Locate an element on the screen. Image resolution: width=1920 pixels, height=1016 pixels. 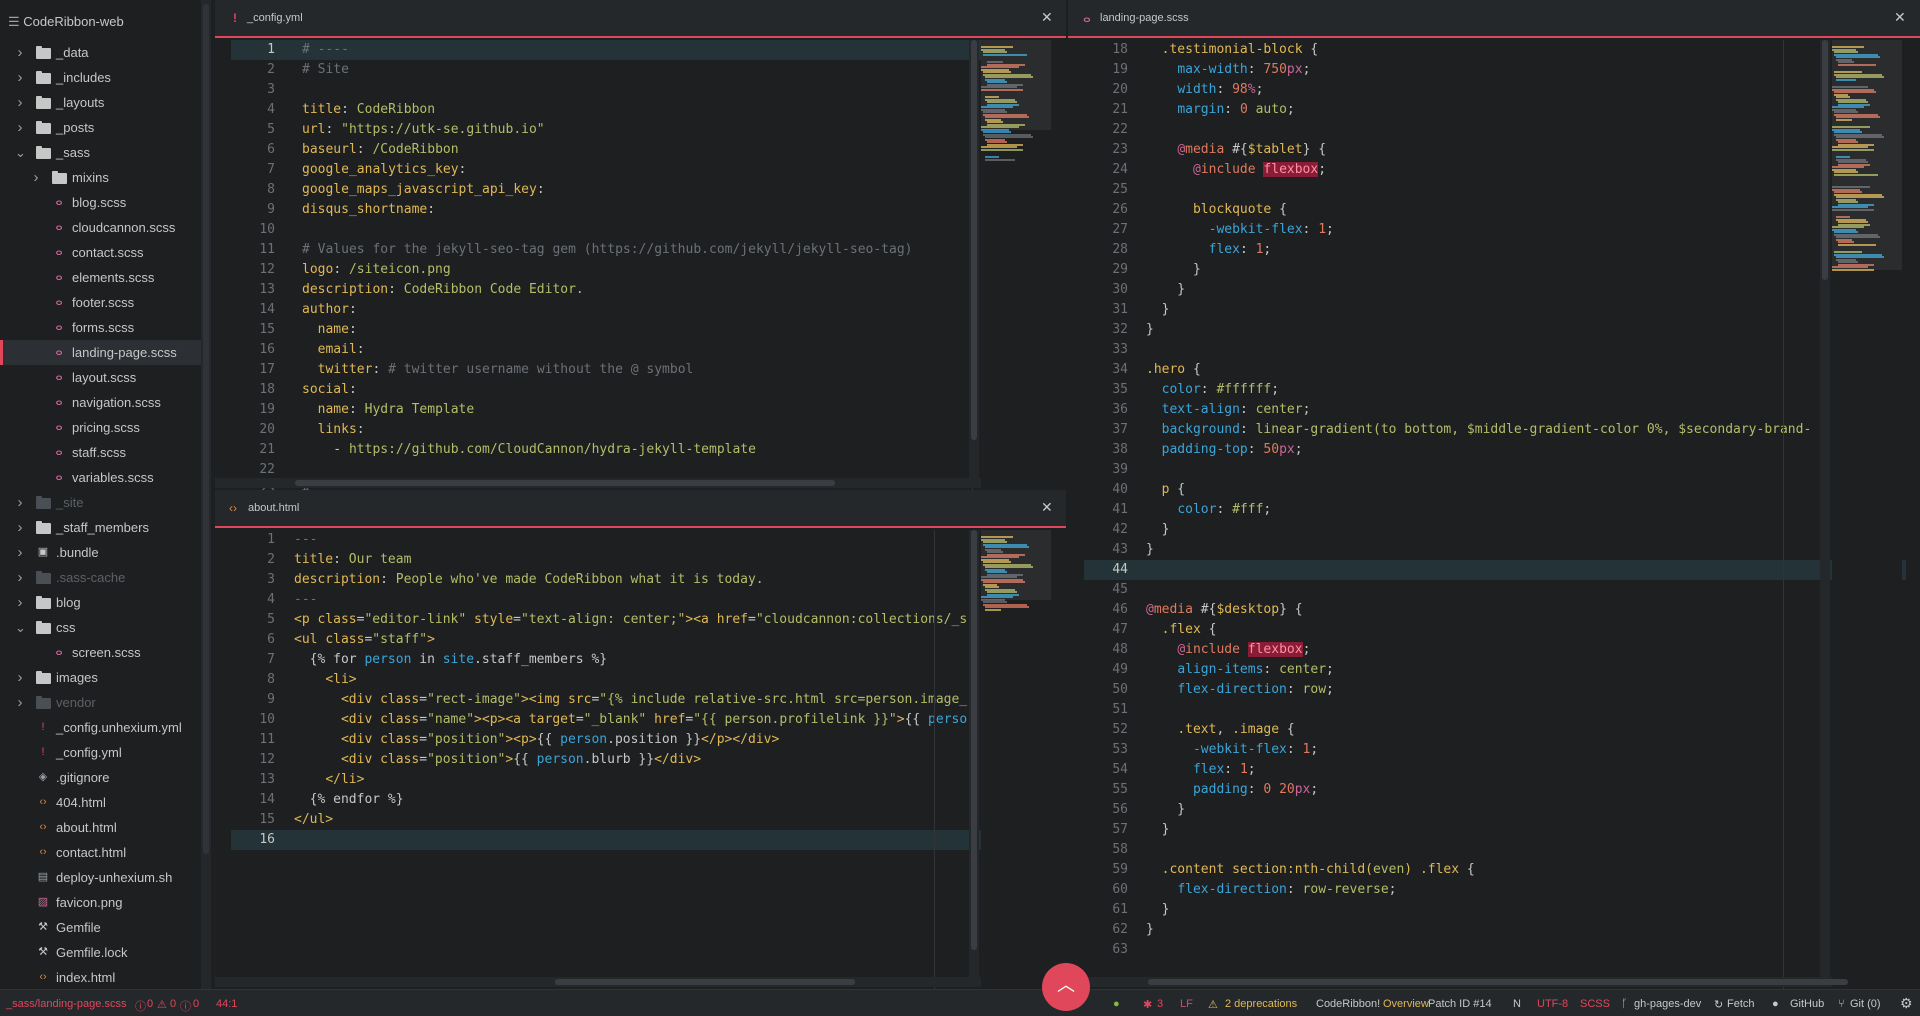
warning-count: 0 is located at coordinates (173, 1004).